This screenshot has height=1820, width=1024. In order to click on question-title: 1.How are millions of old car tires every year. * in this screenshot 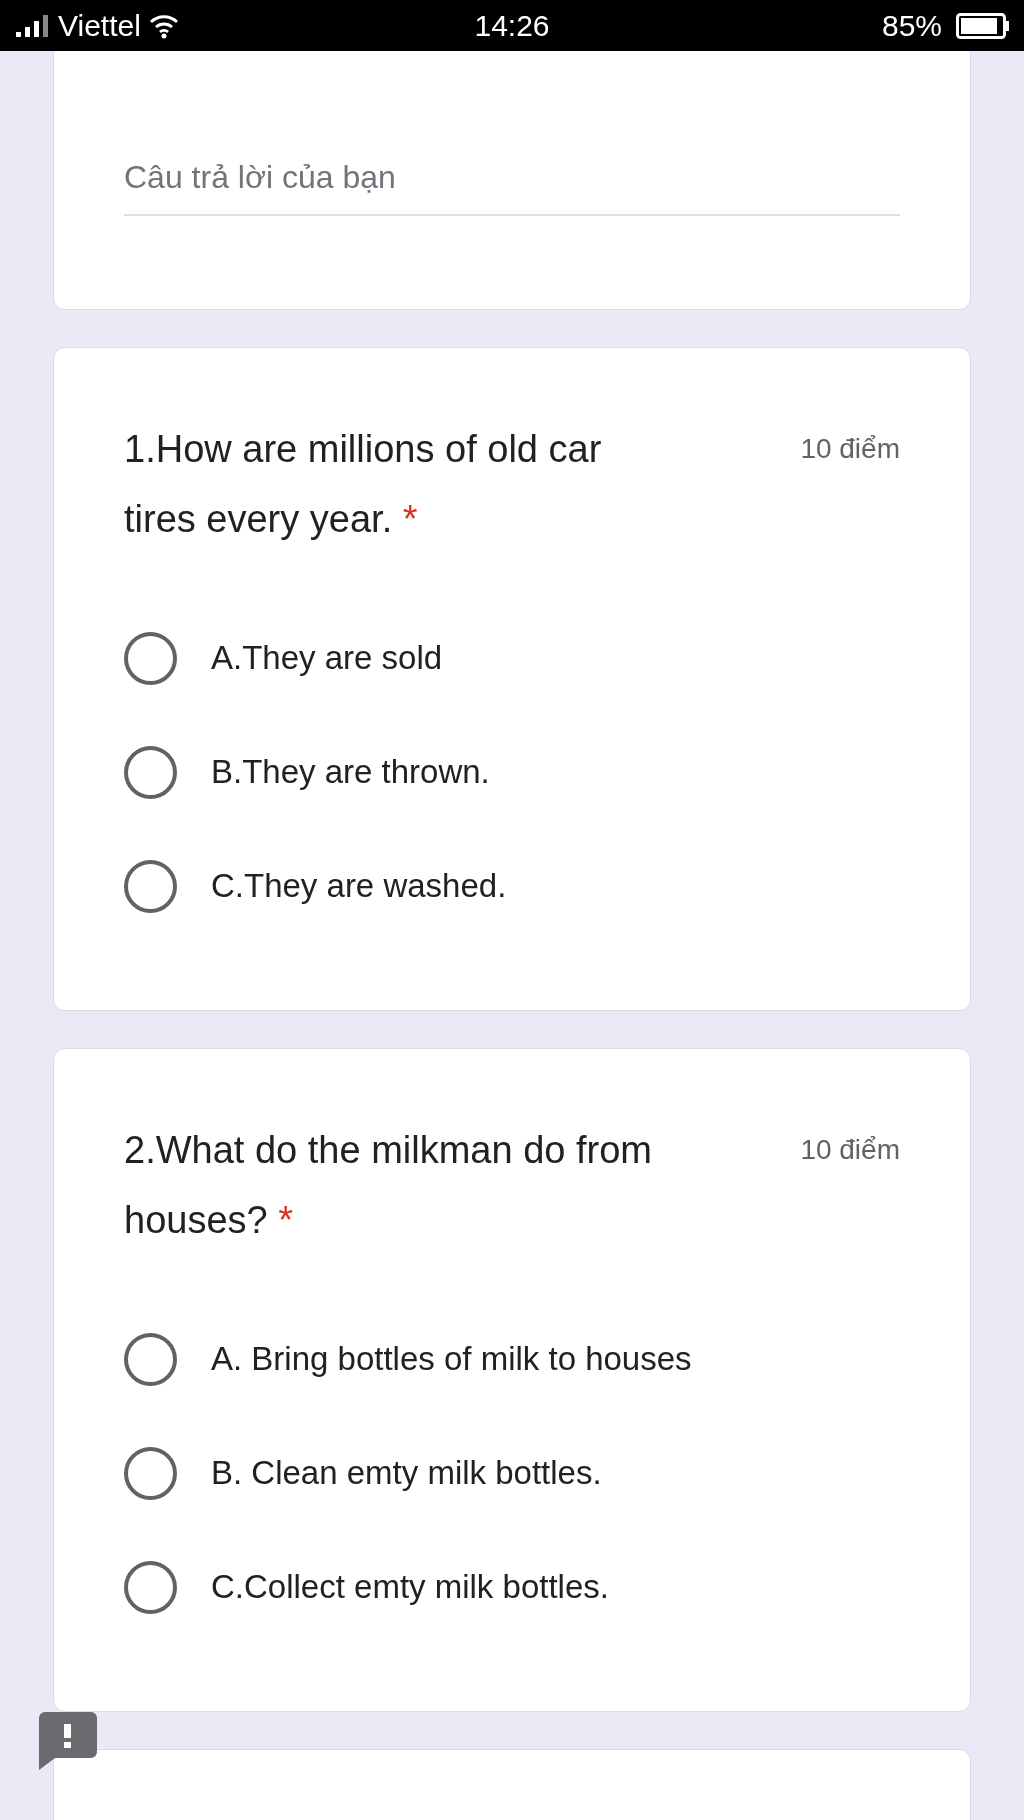, I will do `click(363, 484)`.